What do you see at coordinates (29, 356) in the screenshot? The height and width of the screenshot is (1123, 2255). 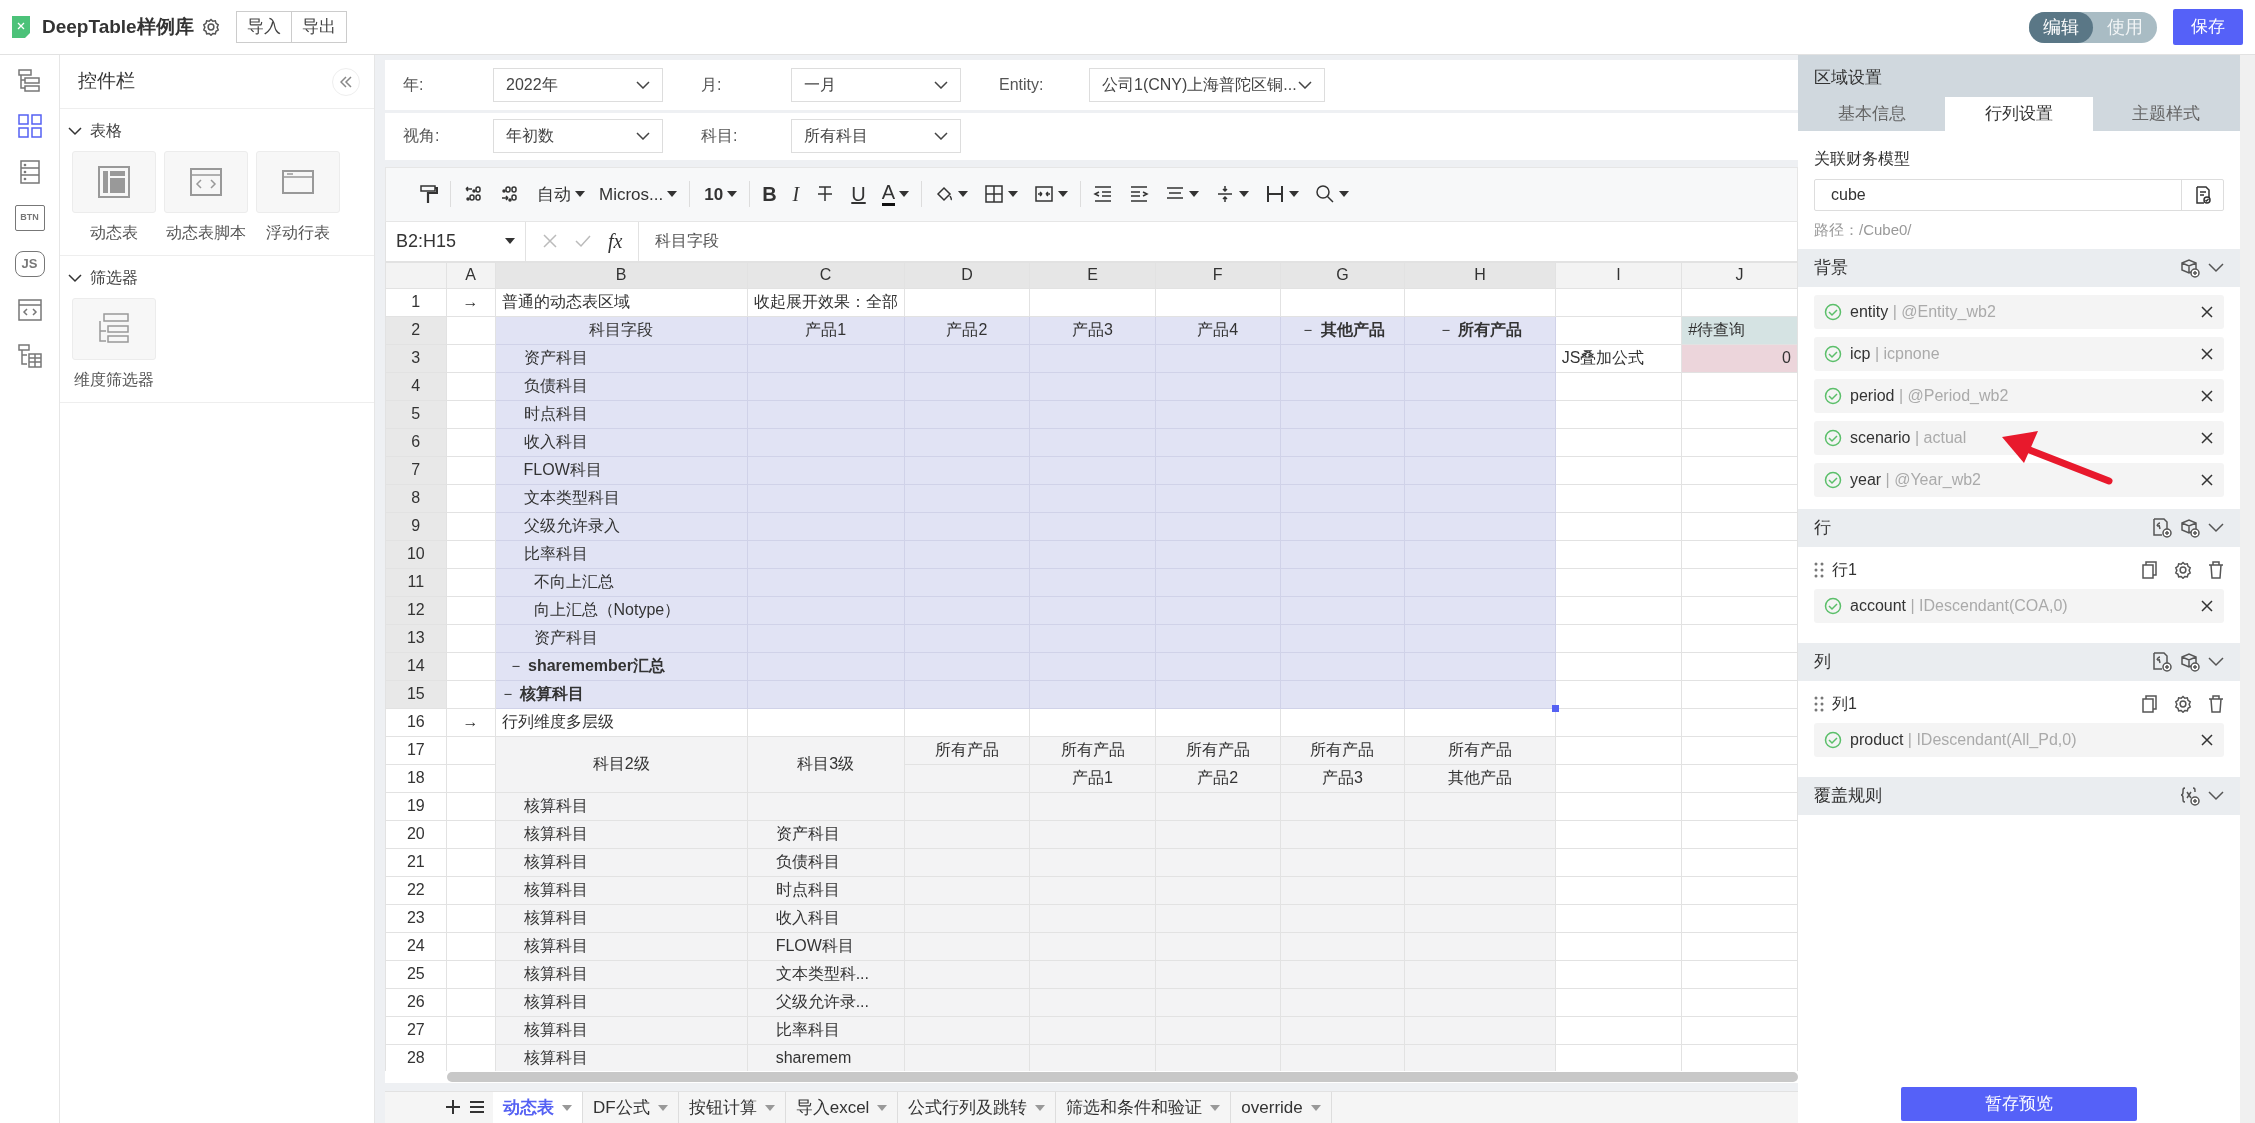 I see `tree-table-icon` at bounding box center [29, 356].